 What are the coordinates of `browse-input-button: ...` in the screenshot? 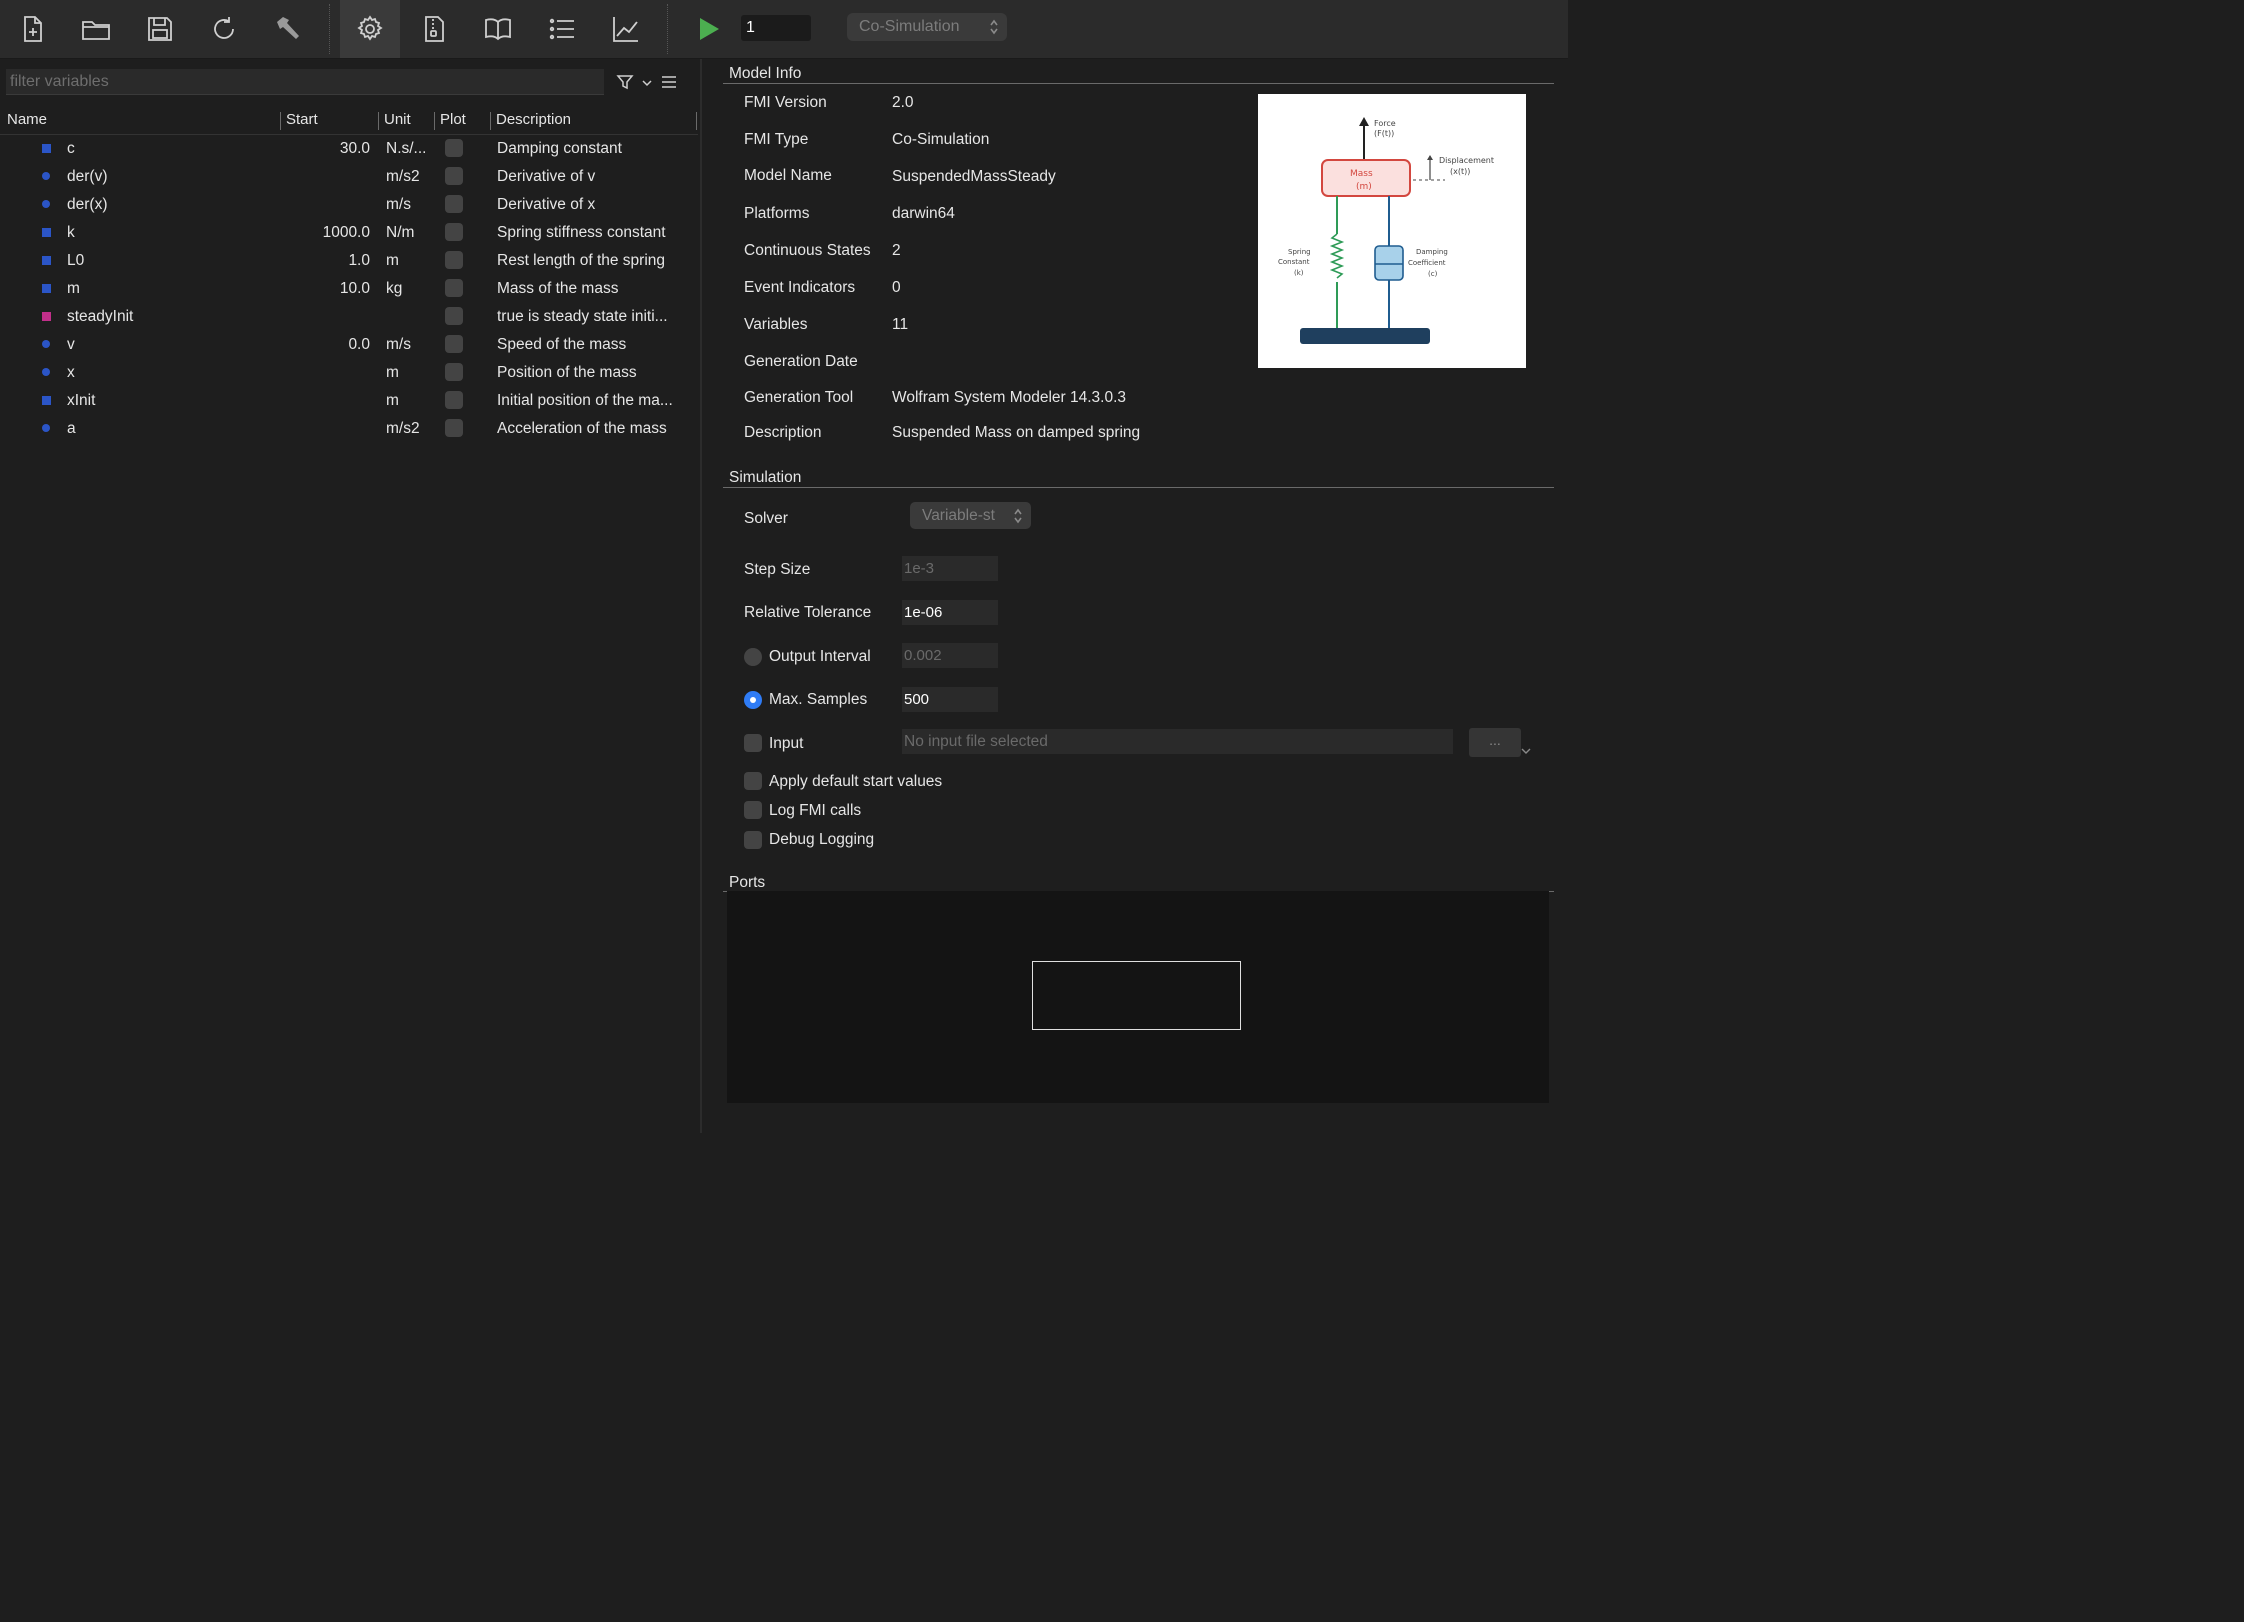 It's located at (1495, 742).